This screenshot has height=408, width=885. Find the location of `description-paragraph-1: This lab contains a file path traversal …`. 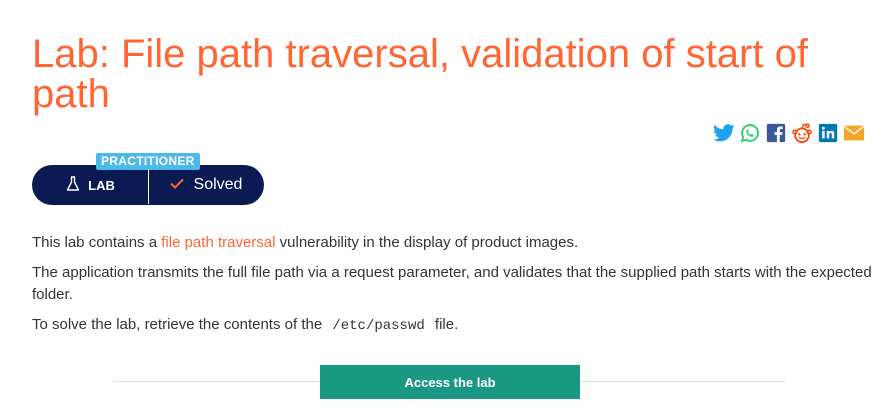

description-paragraph-1: This lab contains a file path traversal … is located at coordinates (452, 243).